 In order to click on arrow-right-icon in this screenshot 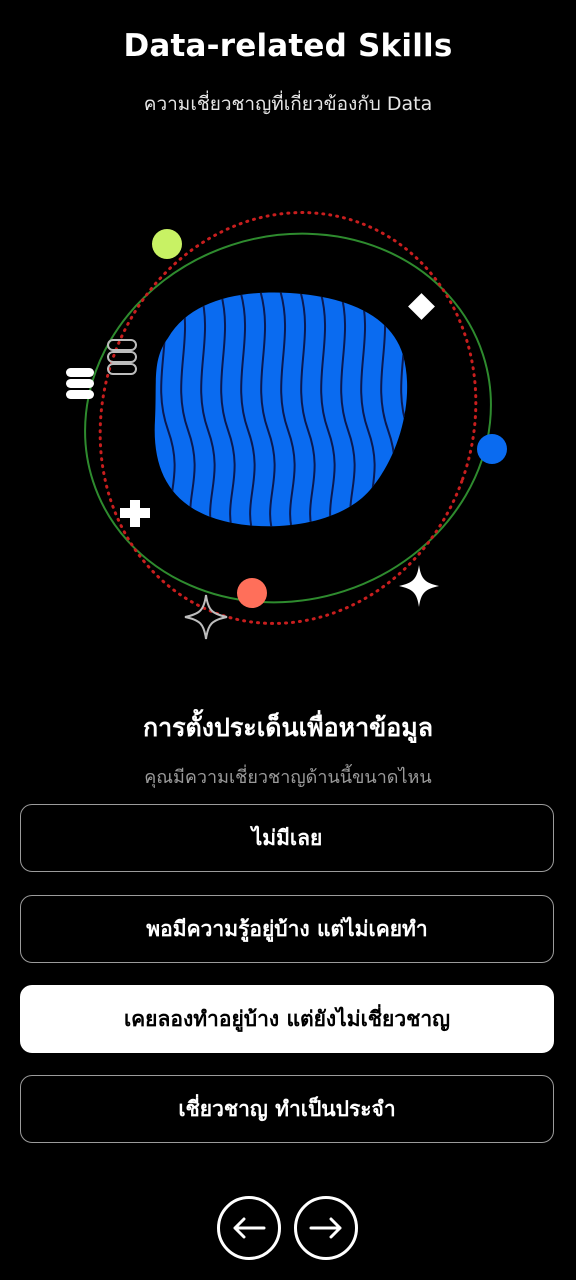, I will do `click(325, 1228)`.